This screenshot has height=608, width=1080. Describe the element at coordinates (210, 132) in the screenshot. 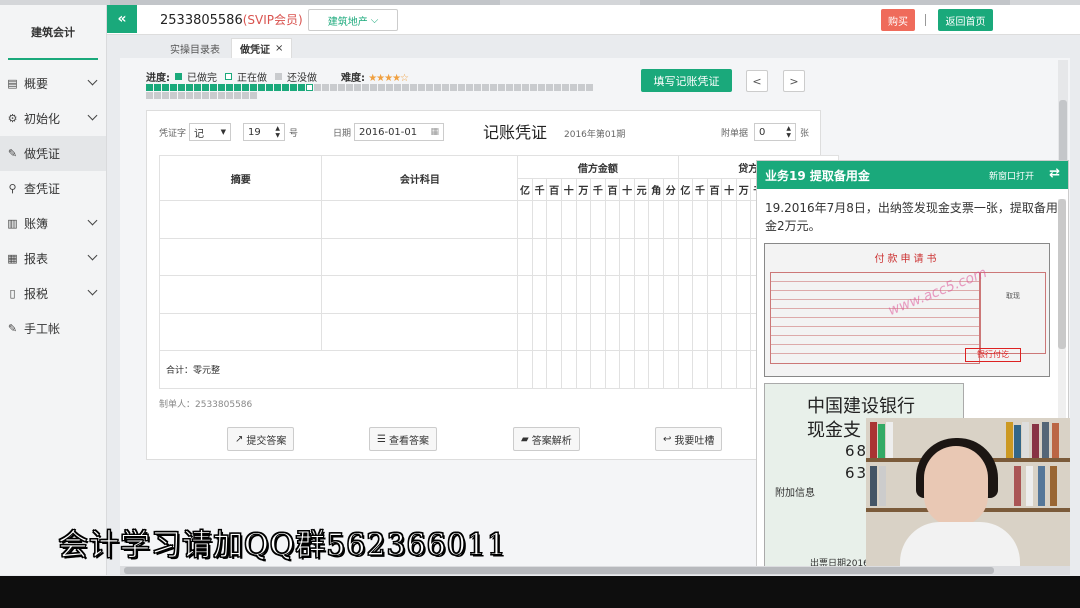

I see `voucher-word-select: 记 ▼` at that location.